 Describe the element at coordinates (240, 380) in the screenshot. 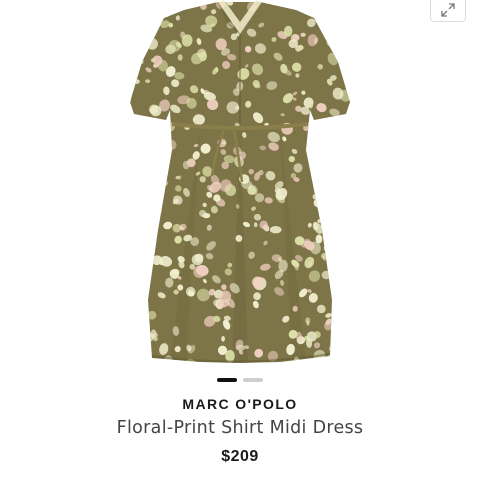

I see `image-carousel-indicator` at that location.